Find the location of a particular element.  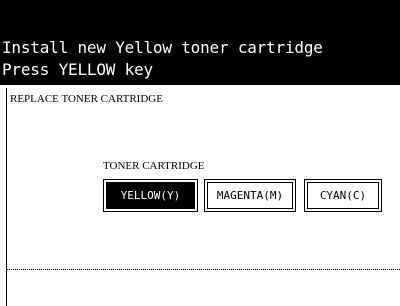

magenta-button: MAGENTA(M) is located at coordinates (250, 195).